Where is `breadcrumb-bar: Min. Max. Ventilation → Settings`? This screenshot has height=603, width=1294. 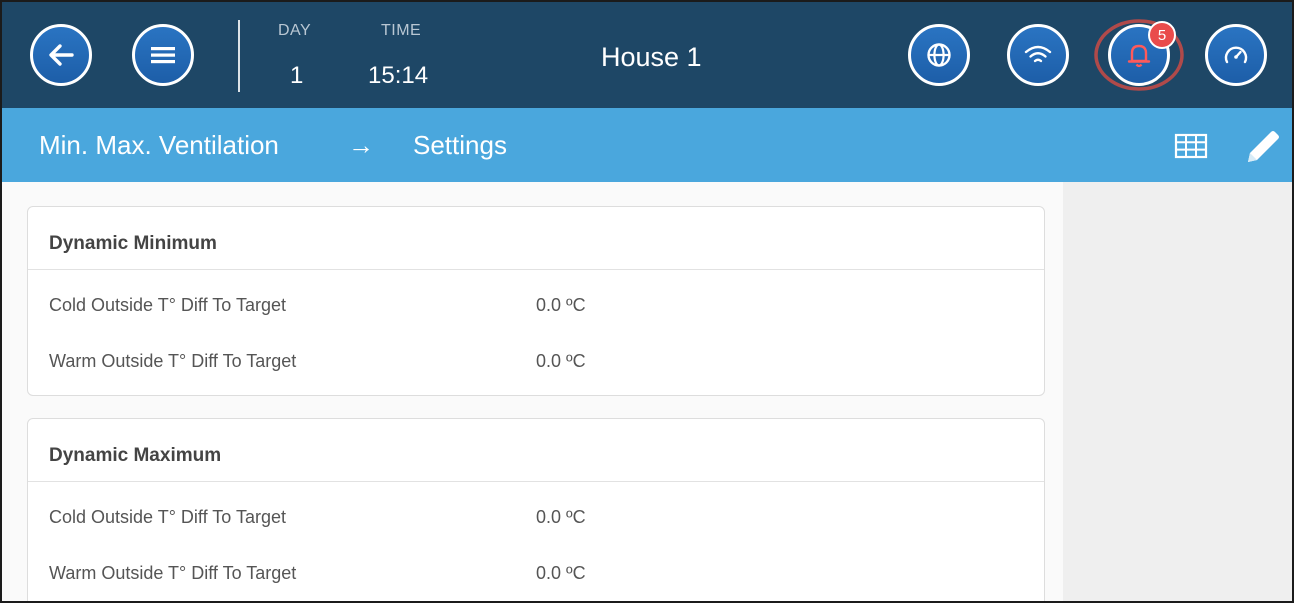
breadcrumb-bar: Min. Max. Ventilation → Settings is located at coordinates (647, 145).